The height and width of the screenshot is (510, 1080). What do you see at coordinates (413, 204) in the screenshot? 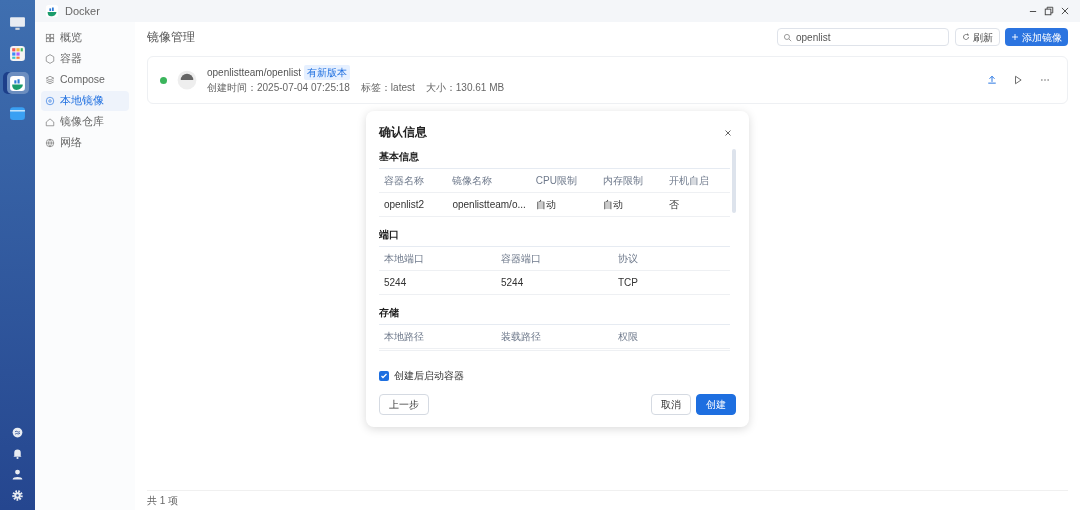
I see `table-cell: openlist2` at bounding box center [413, 204].